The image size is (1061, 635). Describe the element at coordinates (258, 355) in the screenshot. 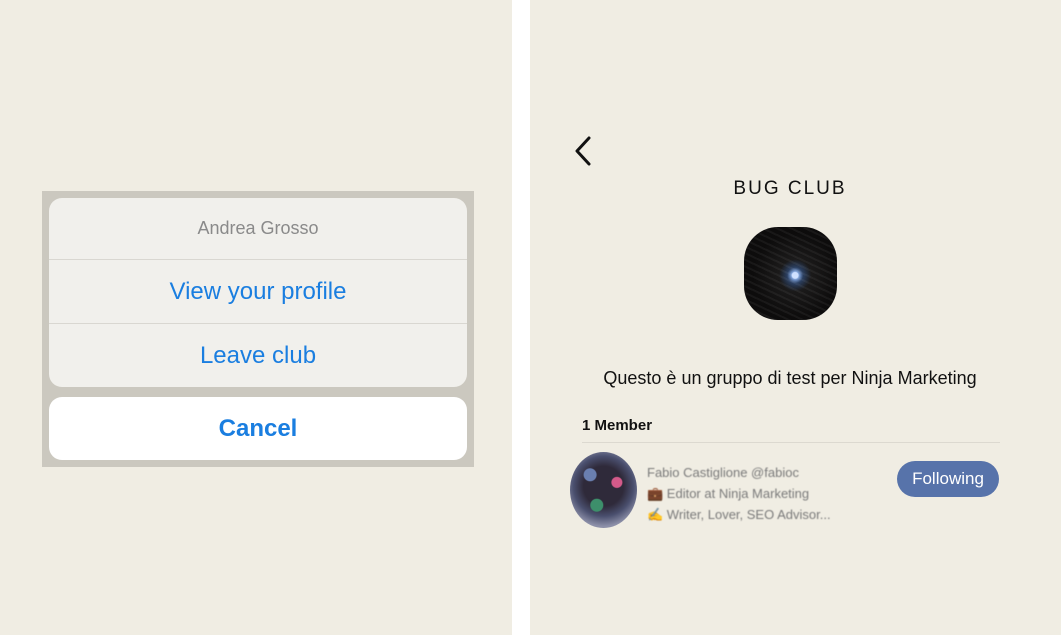

I see `leave-club-button: Leave club` at that location.